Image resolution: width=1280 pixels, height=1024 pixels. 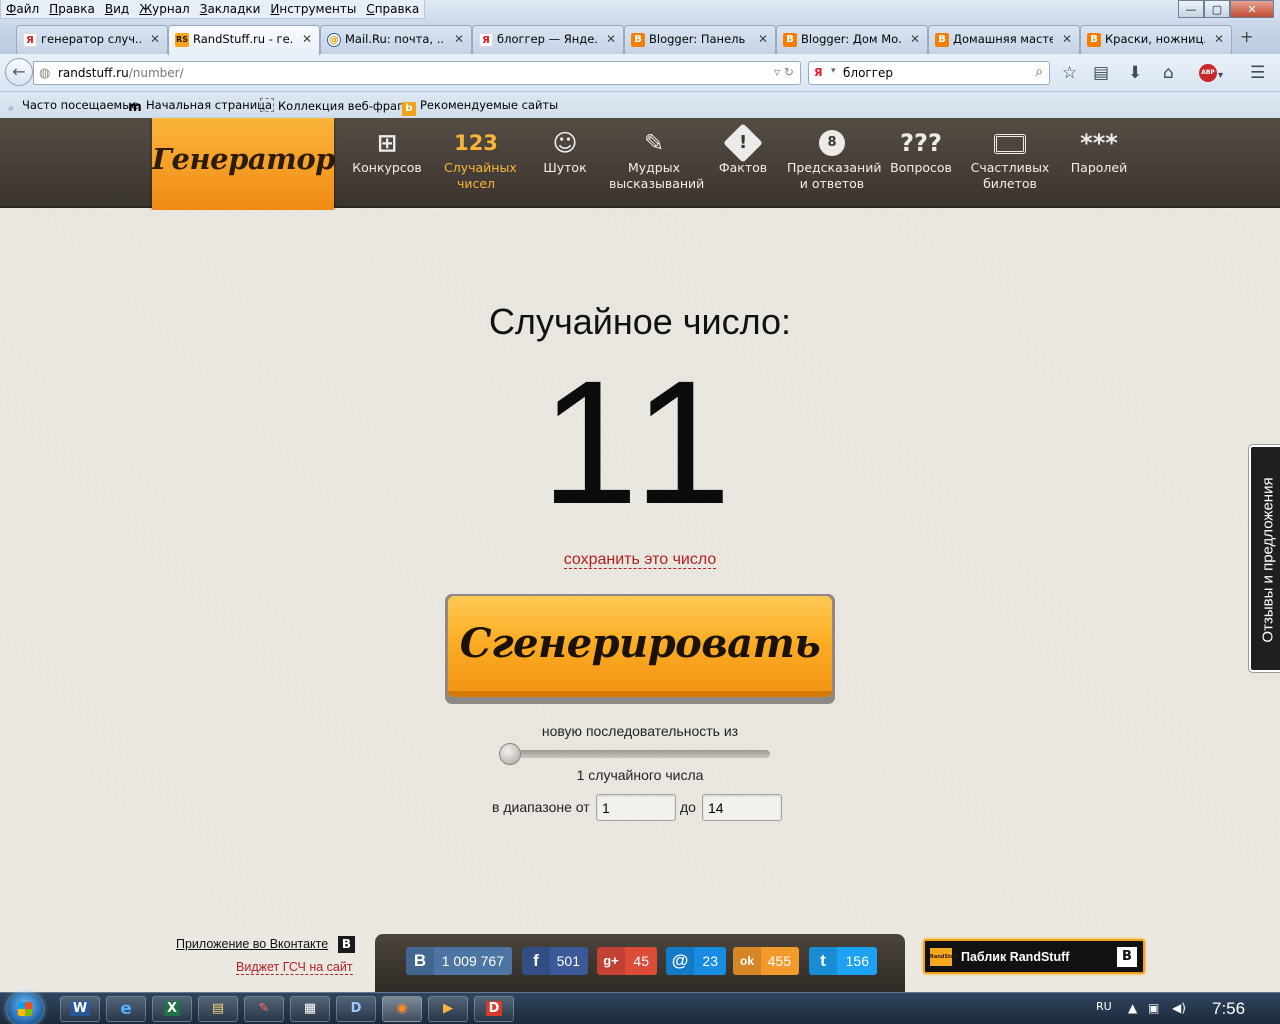 What do you see at coordinates (1039, 72) in the screenshot?
I see `search-icon: ⌕` at bounding box center [1039, 72].